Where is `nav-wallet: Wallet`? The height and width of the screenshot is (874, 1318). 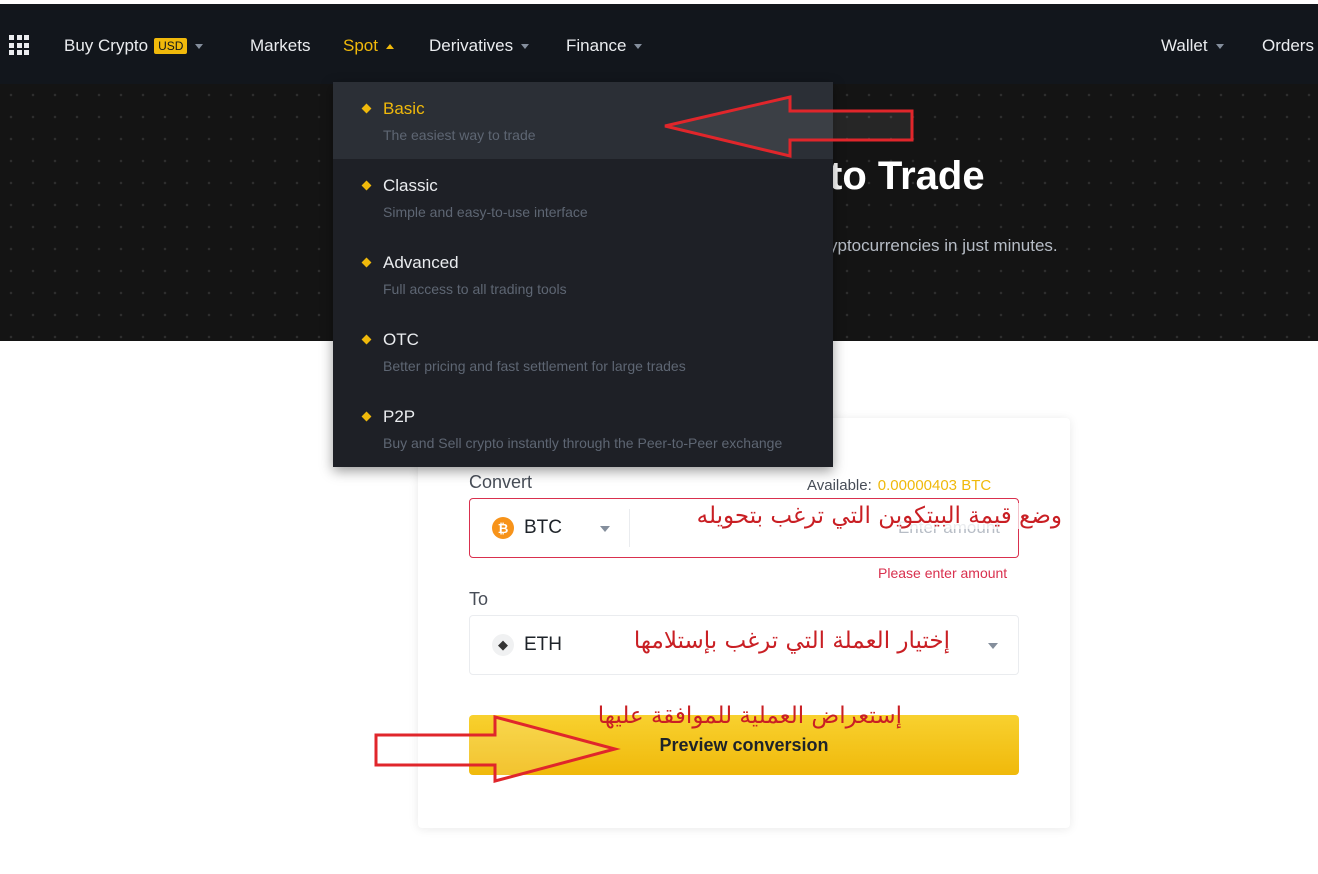 nav-wallet: Wallet is located at coordinates (1192, 46).